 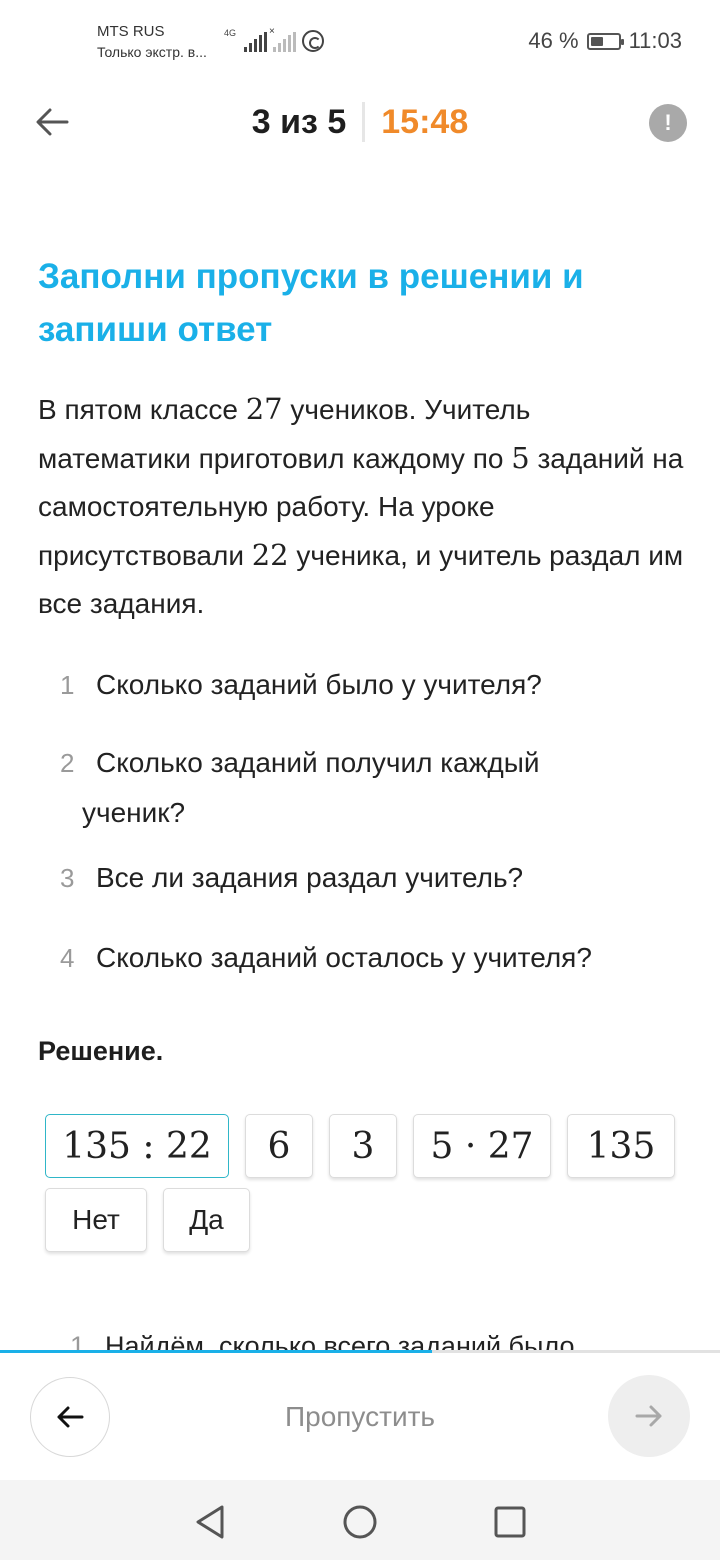 I want to click on battery-icon, so click(x=605, y=41).